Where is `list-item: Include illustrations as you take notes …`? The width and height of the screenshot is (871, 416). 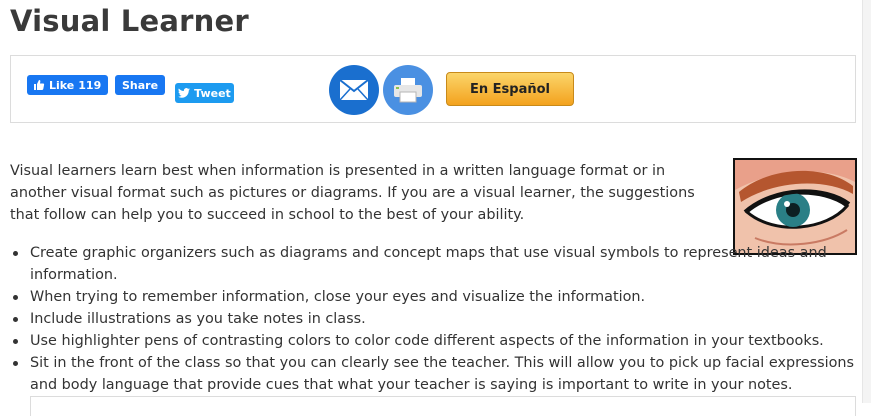
list-item: Include illustrations as you take notes … is located at coordinates (441, 319).